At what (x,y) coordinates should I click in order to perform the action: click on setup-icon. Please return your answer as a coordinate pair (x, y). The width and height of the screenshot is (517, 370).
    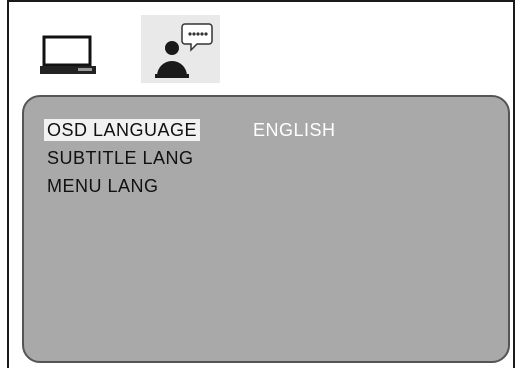
    Looking at the image, I should click on (184, 50).